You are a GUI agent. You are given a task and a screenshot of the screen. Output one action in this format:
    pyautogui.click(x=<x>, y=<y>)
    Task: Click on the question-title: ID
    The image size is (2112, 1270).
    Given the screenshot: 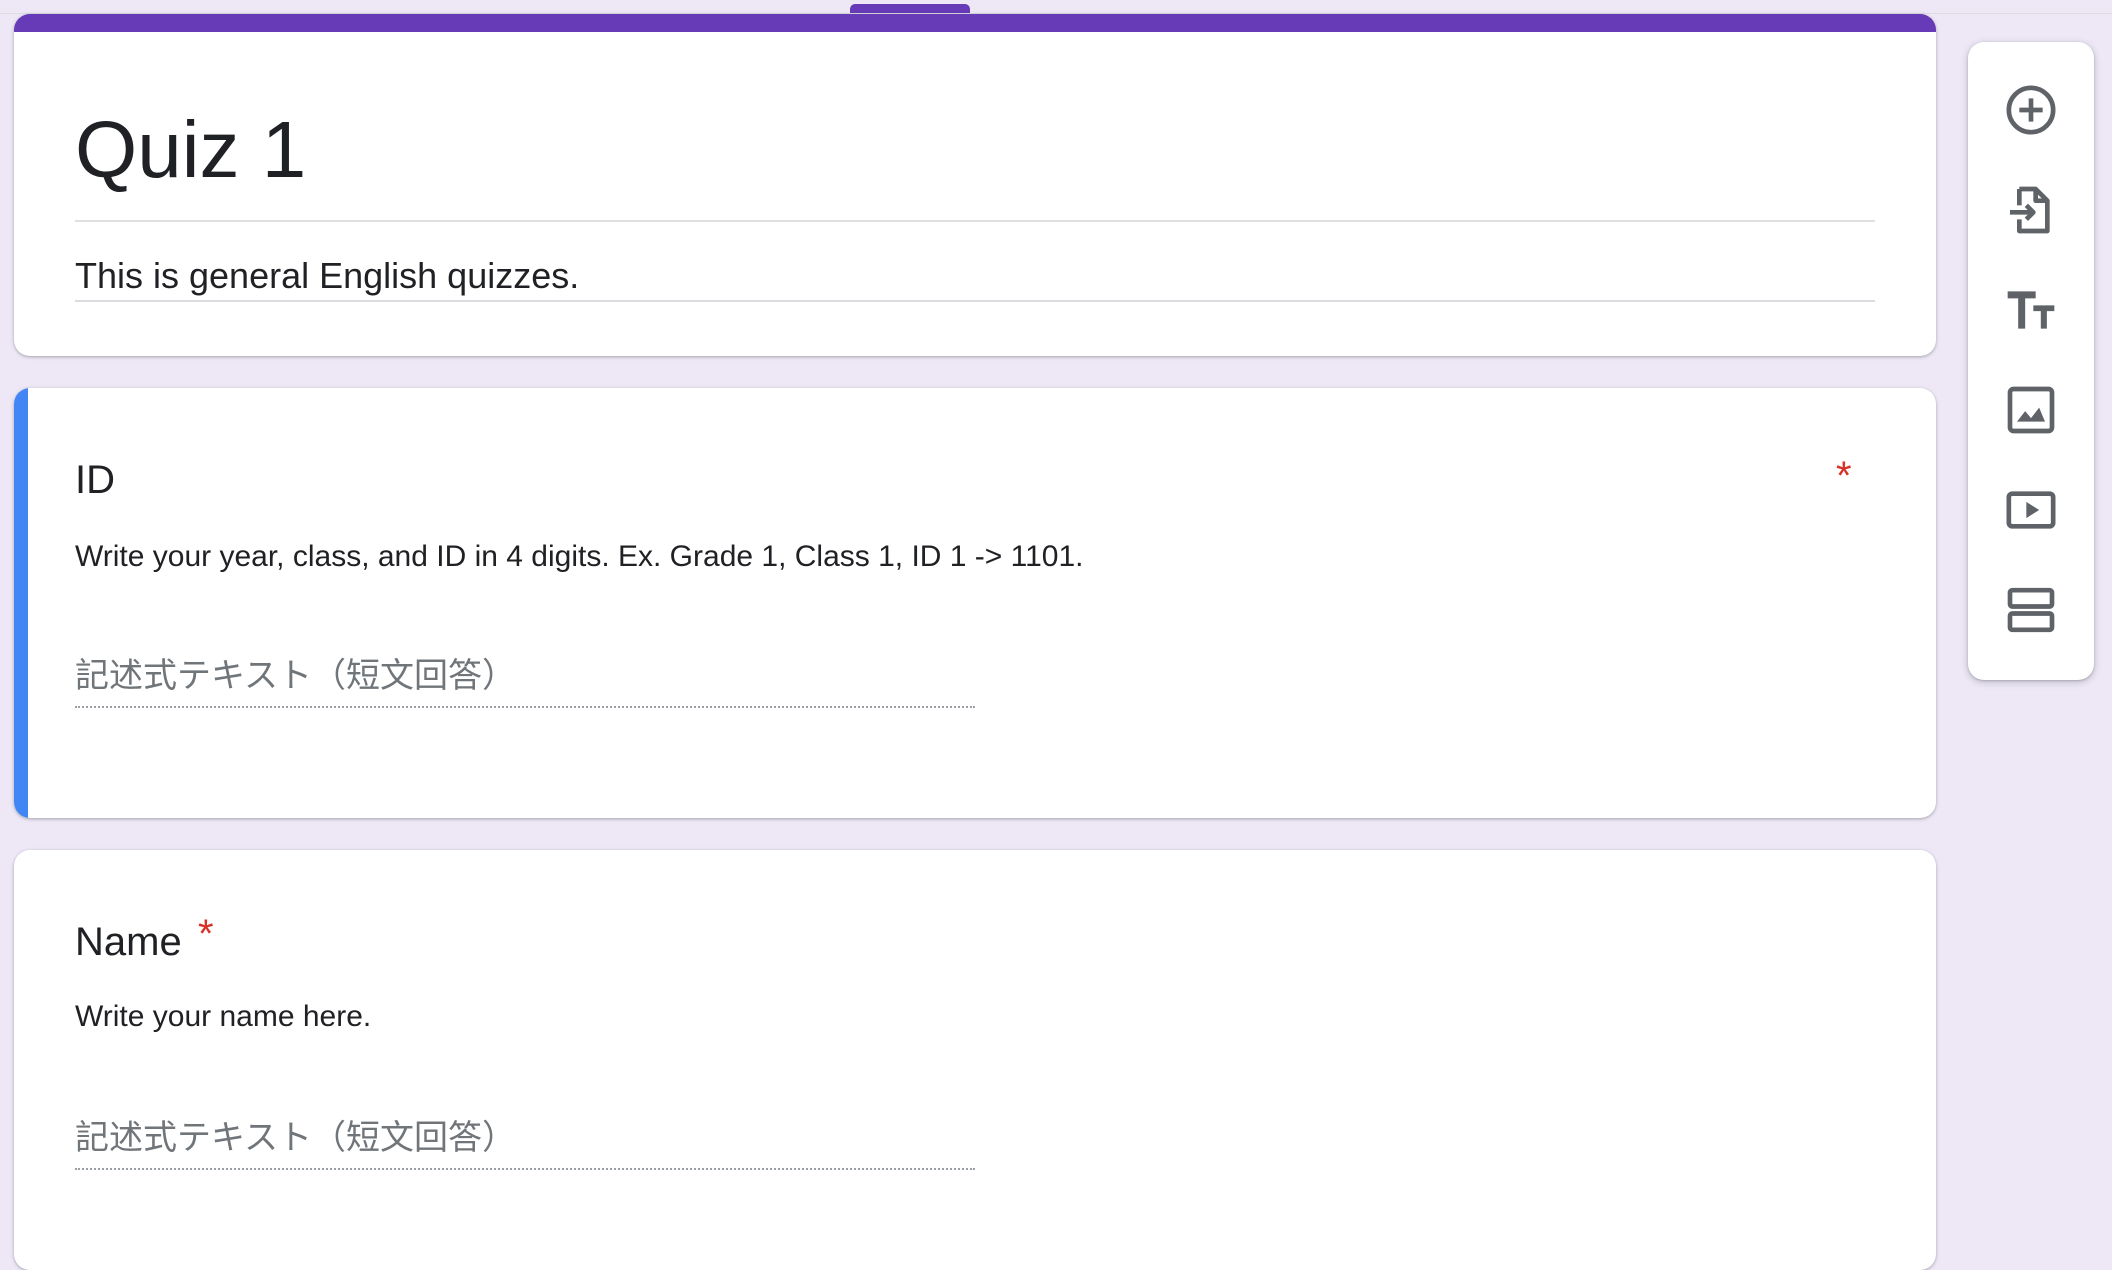 What is the action you would take?
    pyautogui.click(x=95, y=480)
    